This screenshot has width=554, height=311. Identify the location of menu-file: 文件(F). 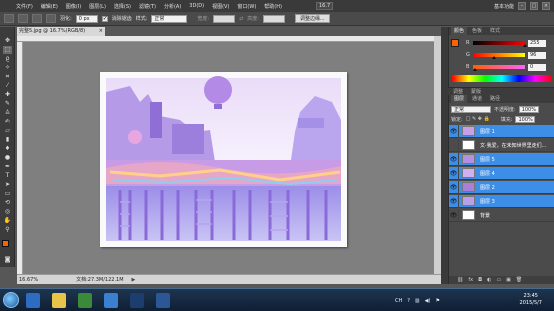
(24, 6).